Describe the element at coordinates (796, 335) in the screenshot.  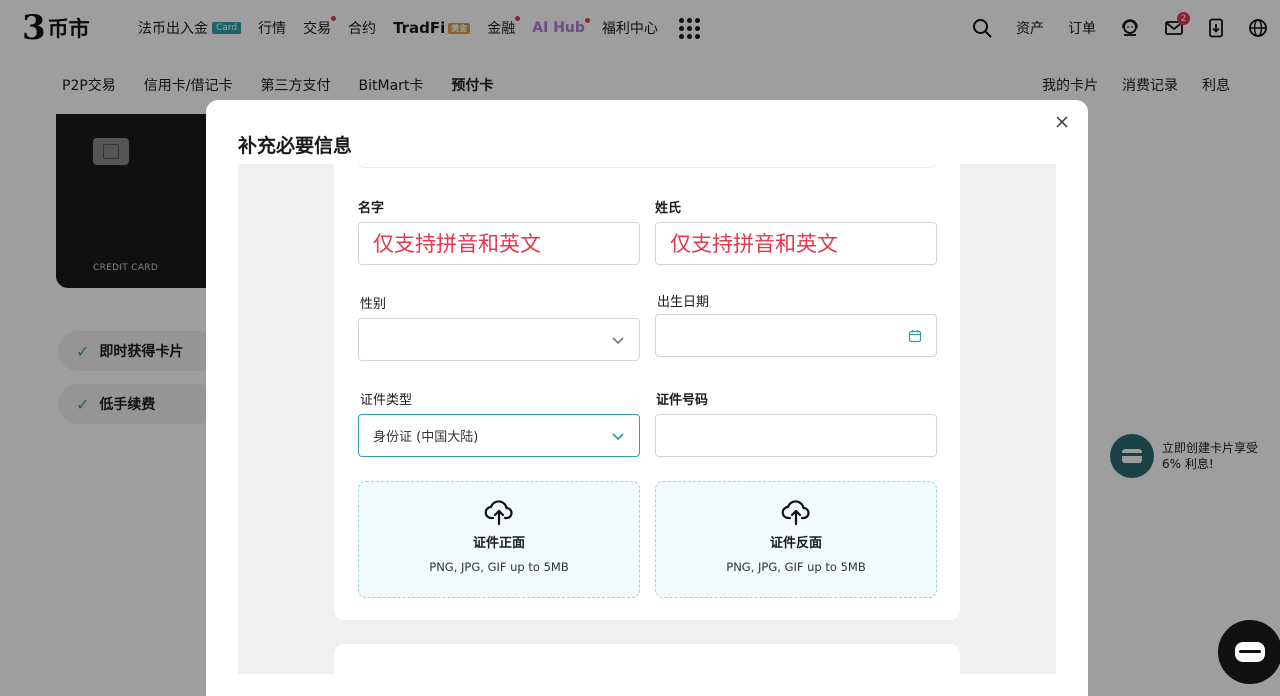
I see `birth-date-picker` at that location.